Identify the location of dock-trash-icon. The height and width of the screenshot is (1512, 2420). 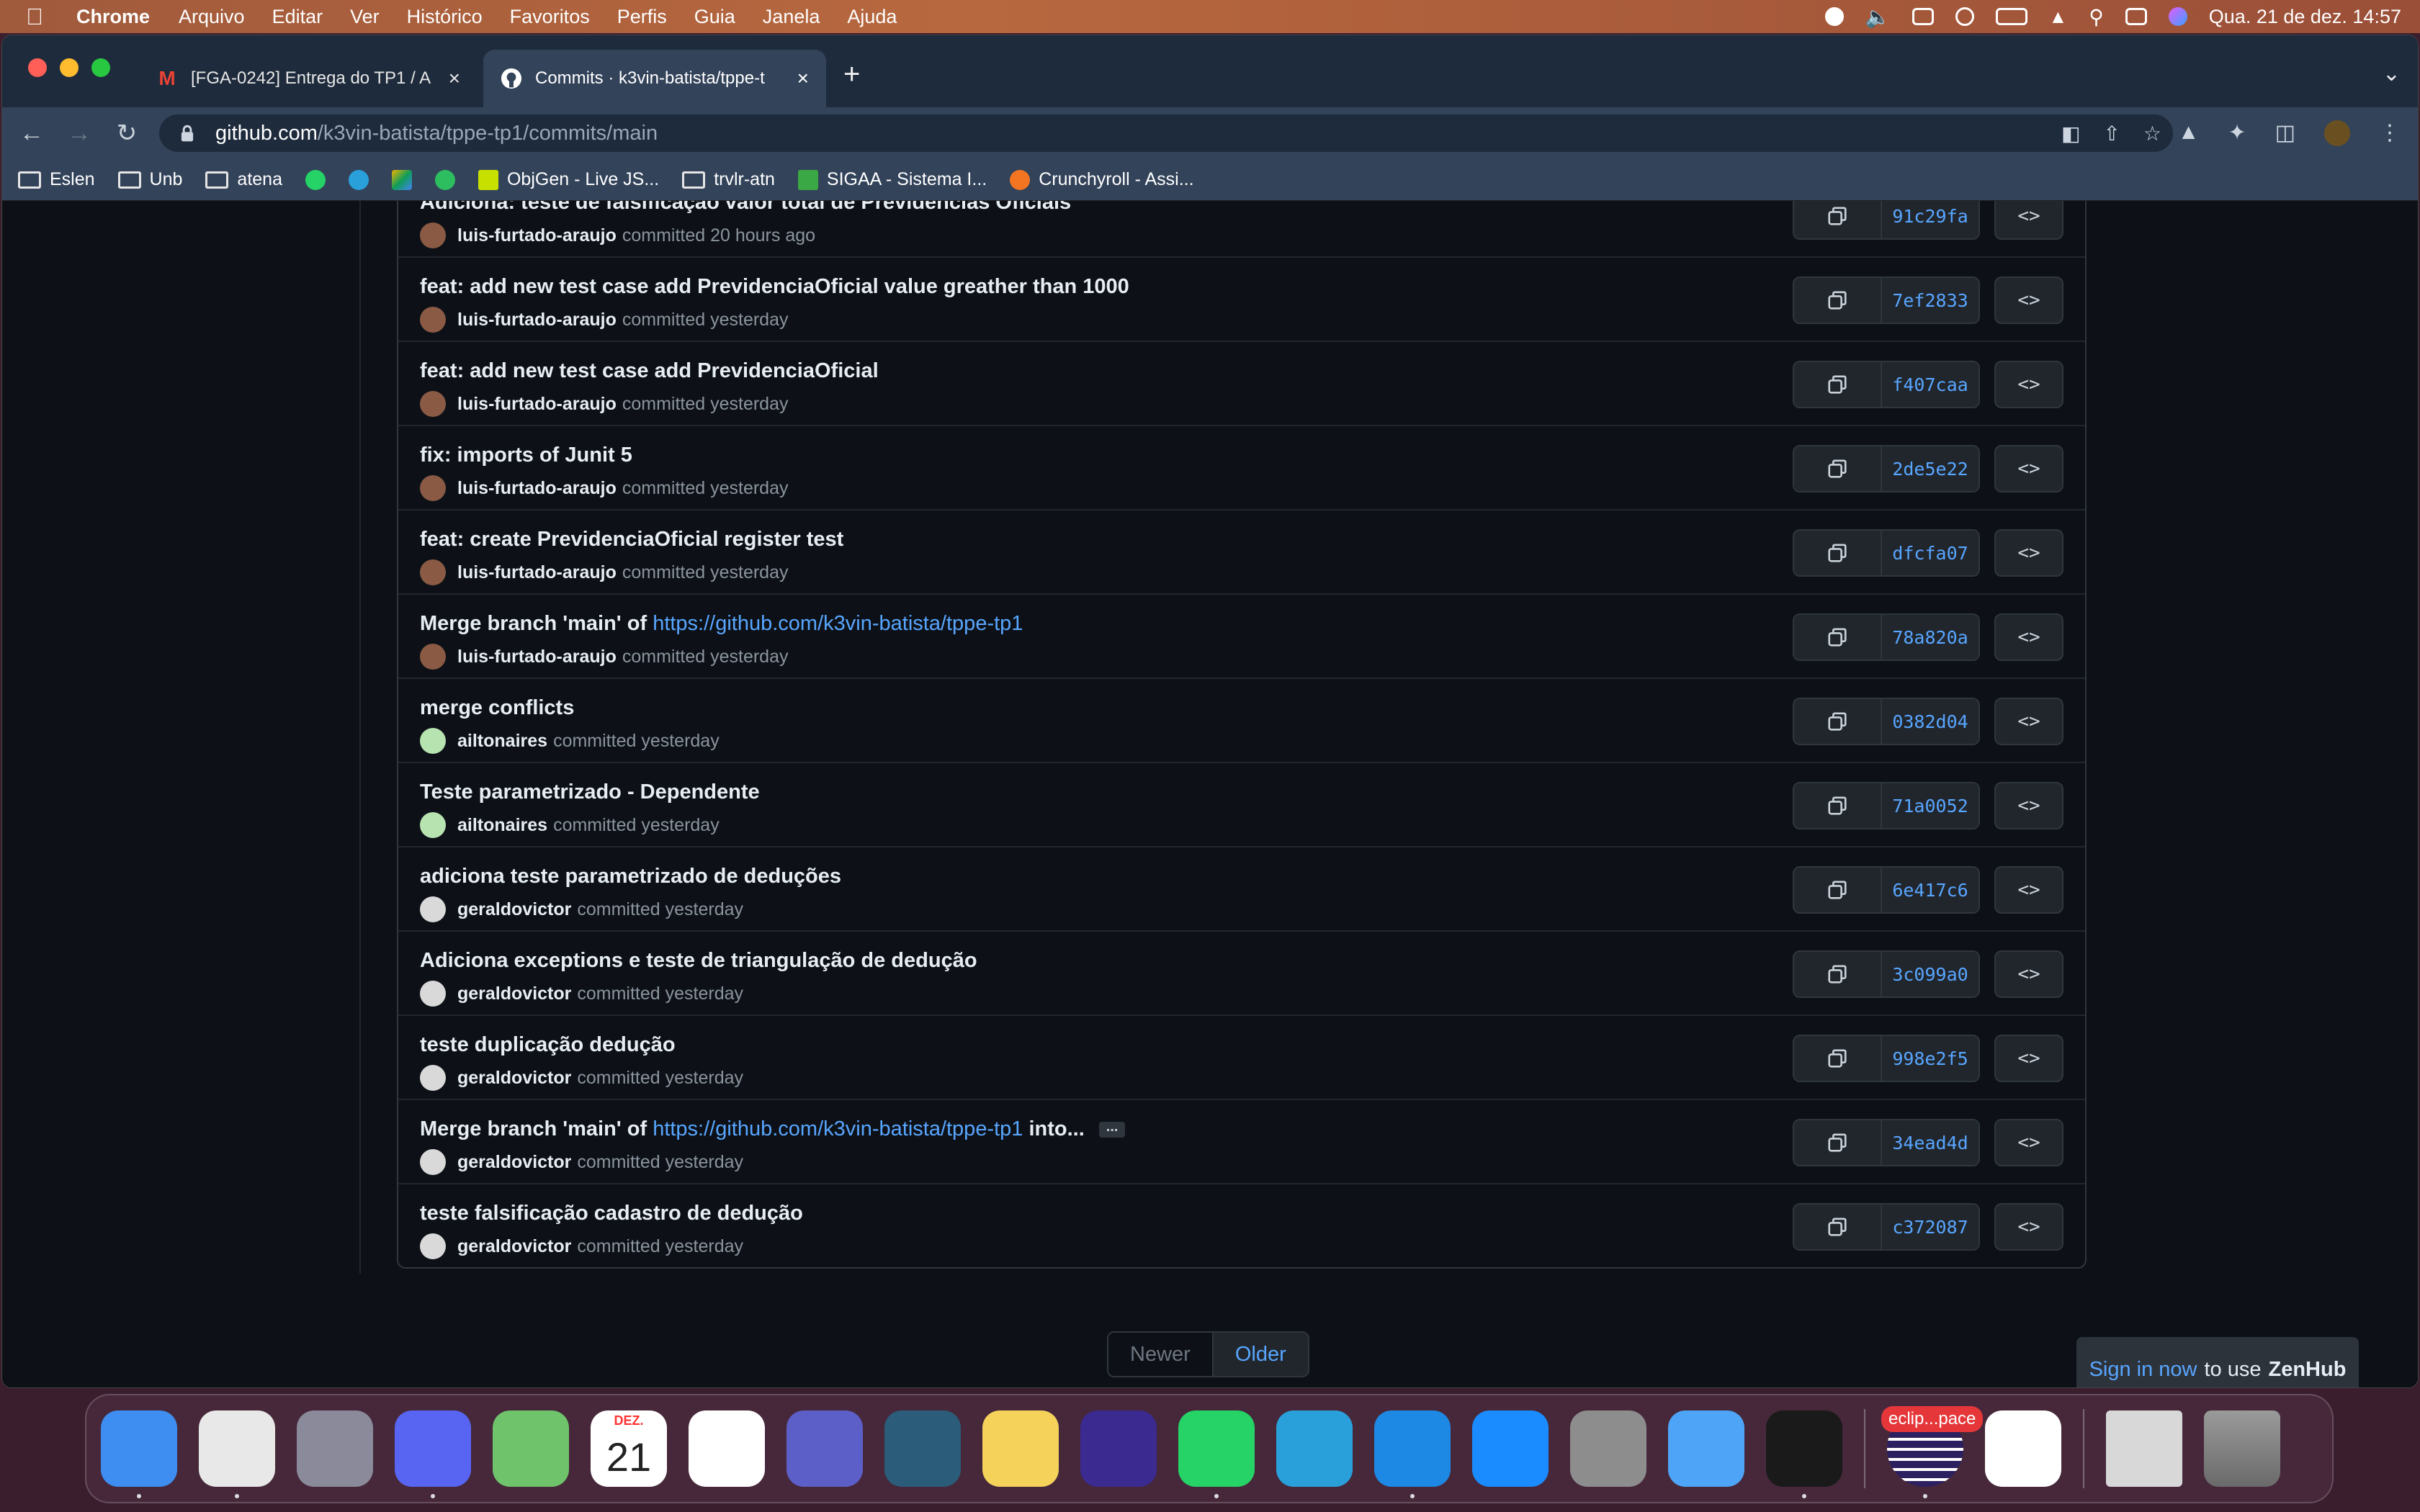
(2242, 1448).